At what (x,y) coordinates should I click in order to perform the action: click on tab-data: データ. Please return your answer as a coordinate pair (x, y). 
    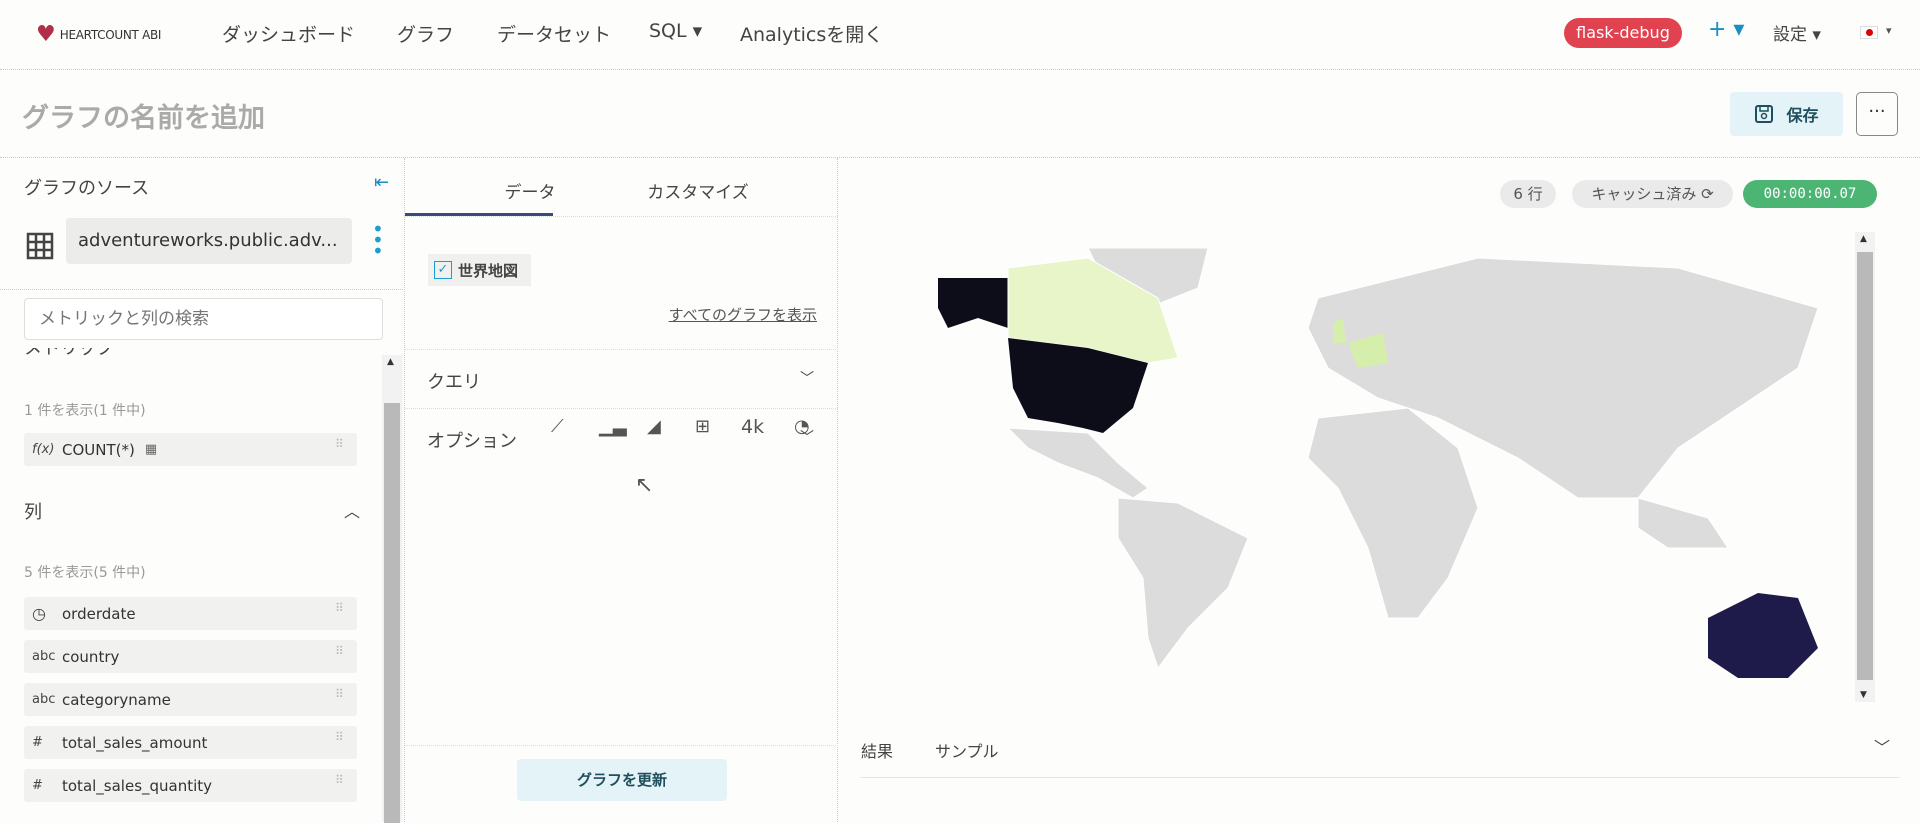
    Looking at the image, I should click on (530, 190).